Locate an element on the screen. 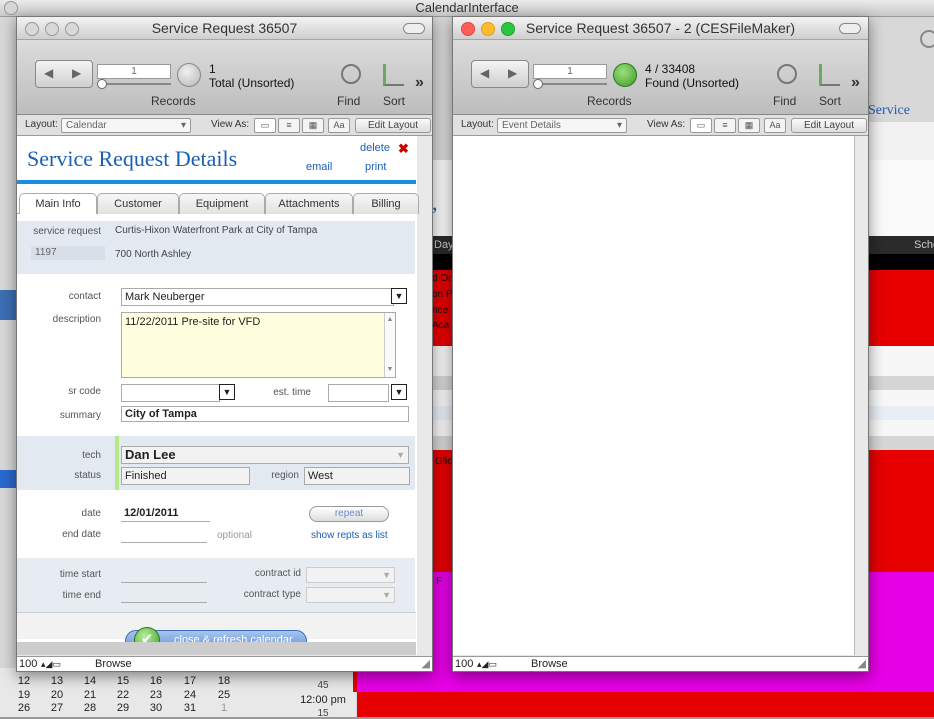  mini-calendar-day: 22 is located at coordinates (123, 695).